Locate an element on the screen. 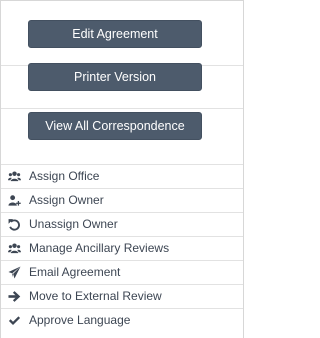 Image resolution: width=320 pixels, height=338 pixels. view-all-correspondence-button: View All Correspondence is located at coordinates (115, 126).